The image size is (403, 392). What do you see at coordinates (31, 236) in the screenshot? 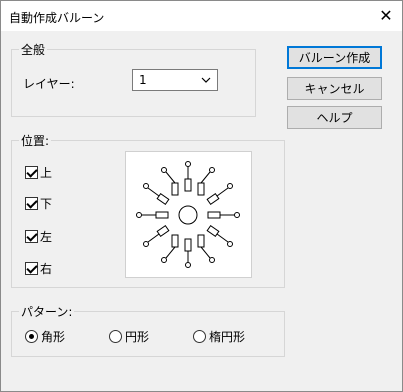
I see `checkbox-left` at bounding box center [31, 236].